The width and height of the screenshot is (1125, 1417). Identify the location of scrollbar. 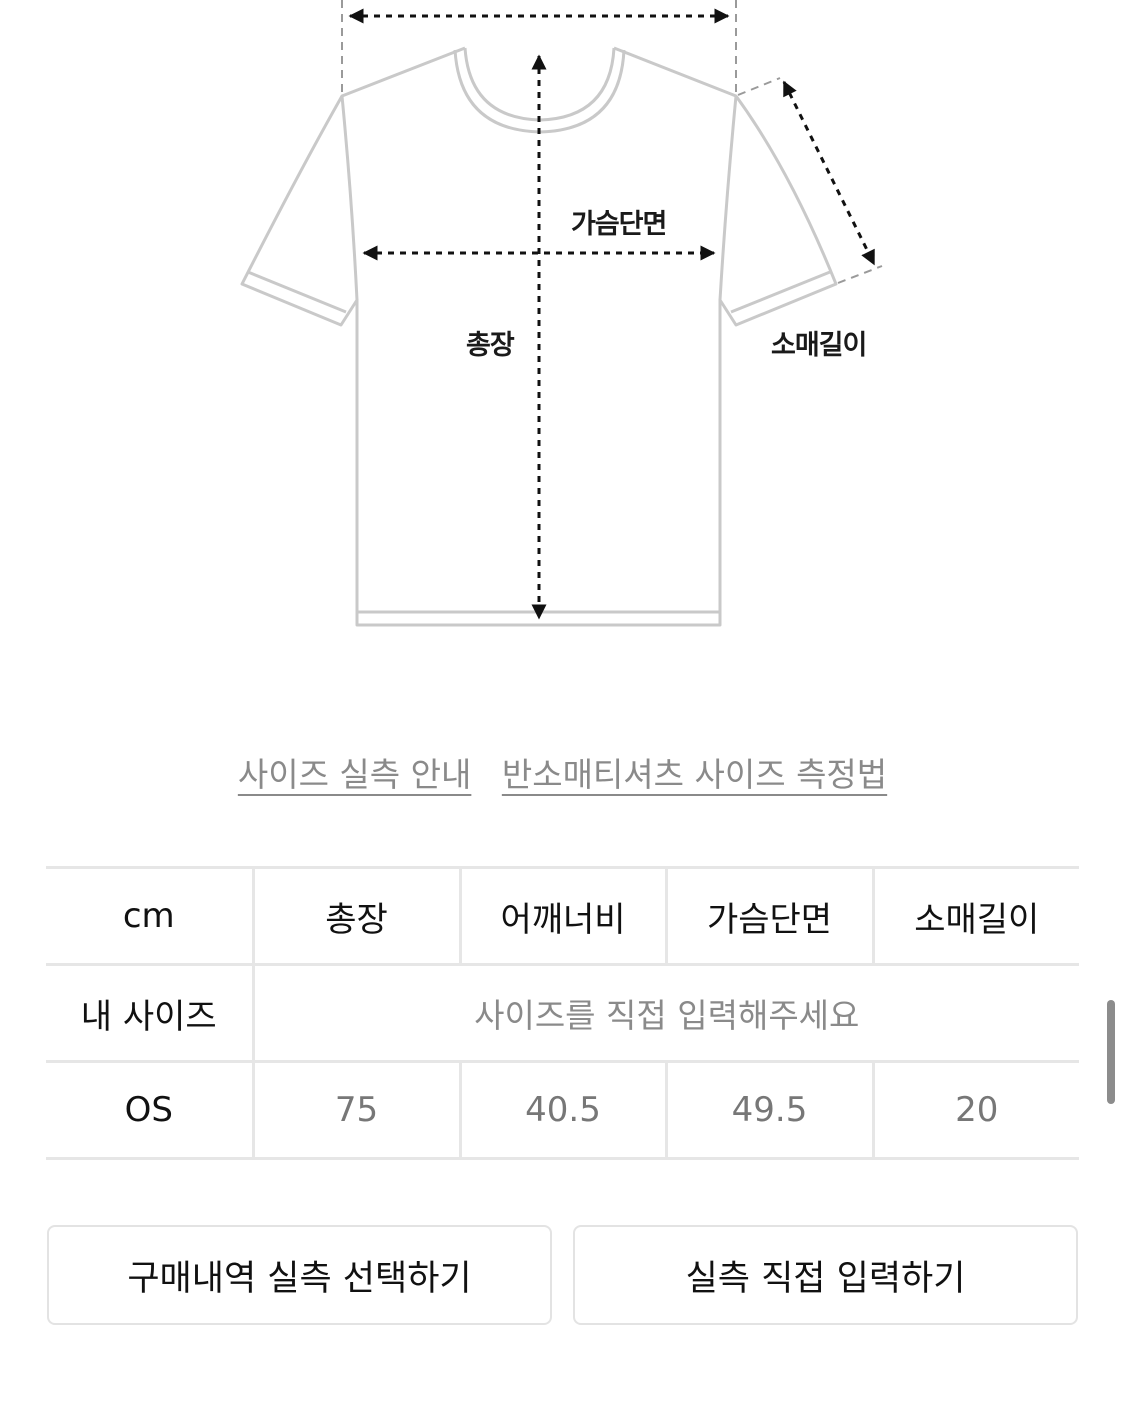
(1111, 1052).